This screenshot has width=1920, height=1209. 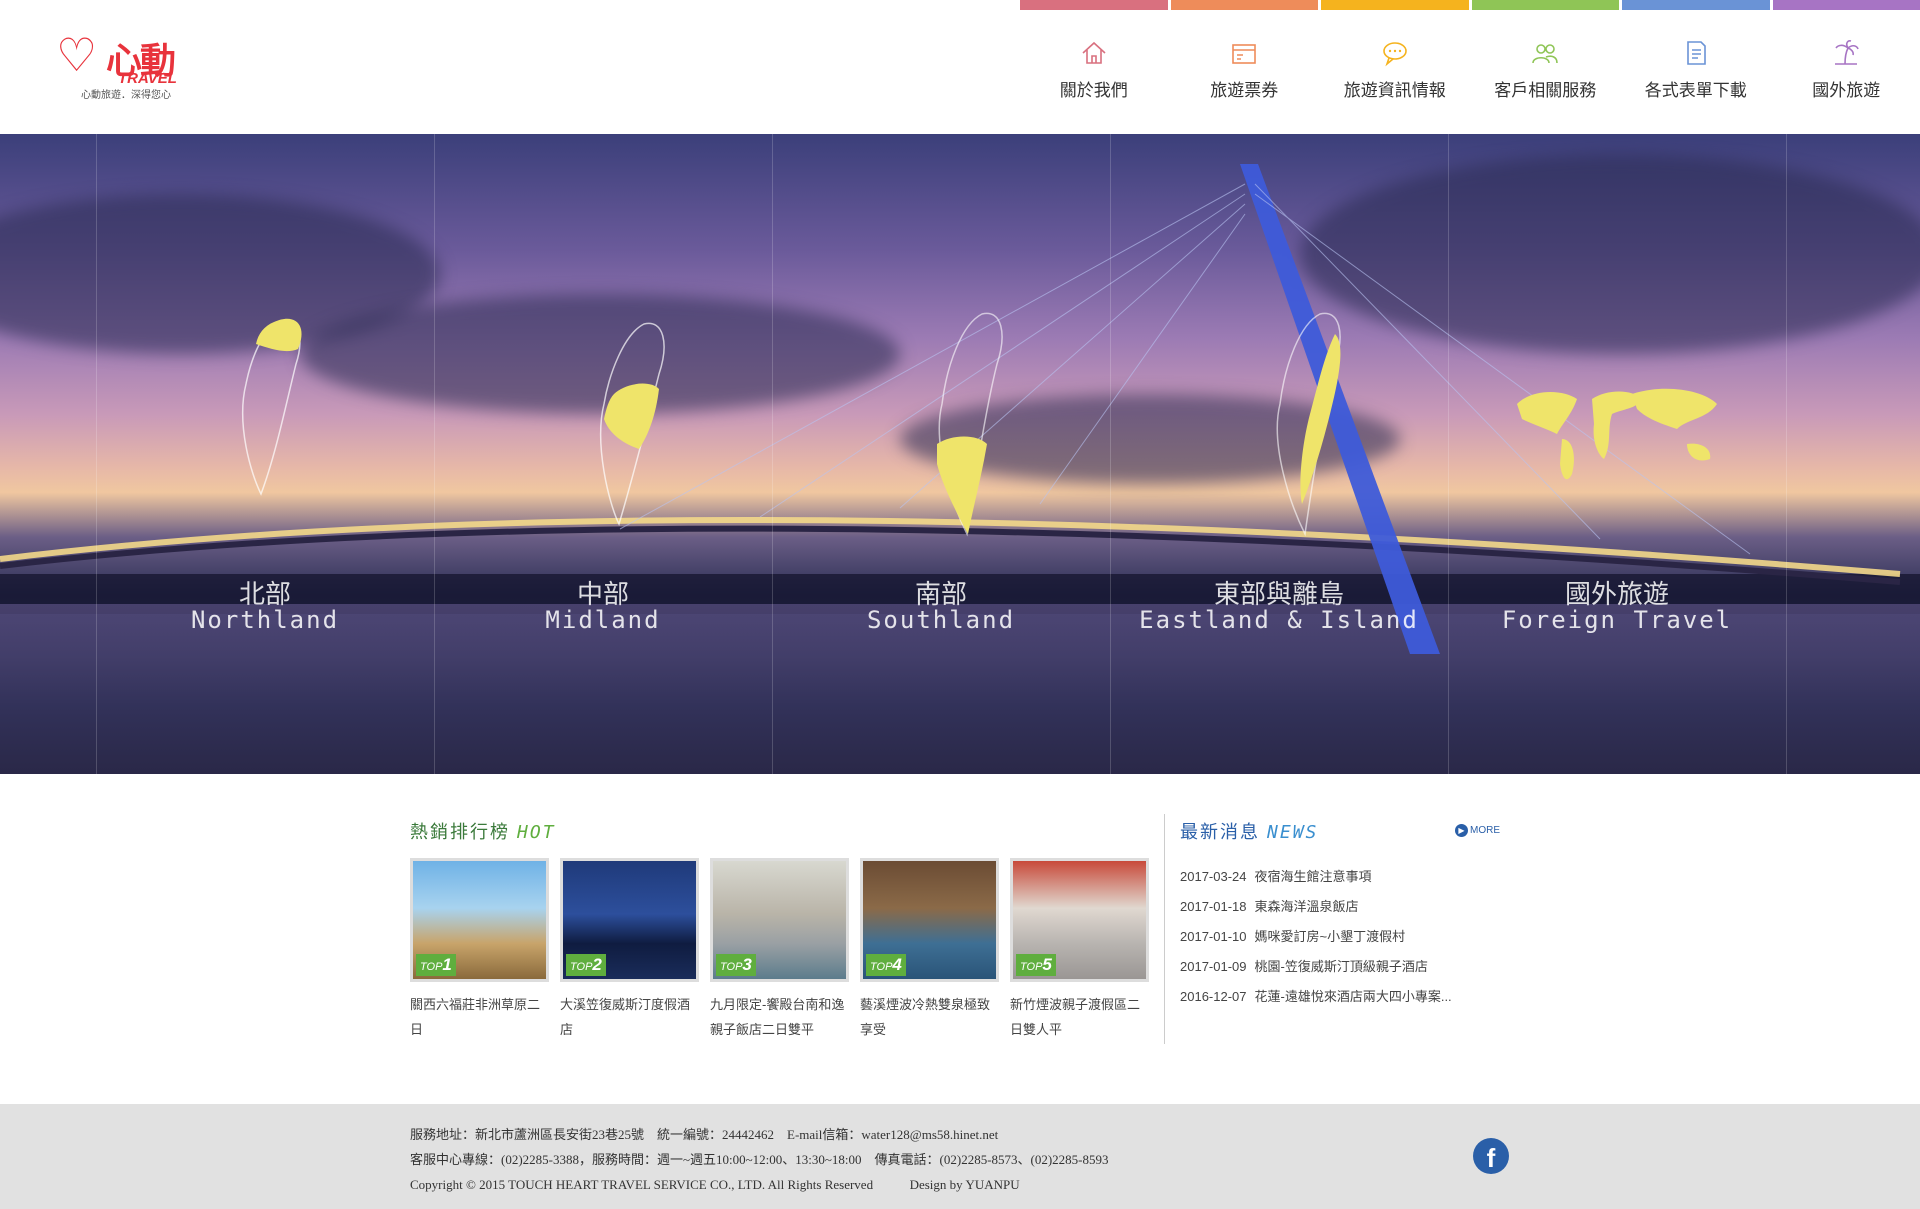 What do you see at coordinates (147, 78) in the screenshot?
I see `logo-subtext: TRAVEL` at bounding box center [147, 78].